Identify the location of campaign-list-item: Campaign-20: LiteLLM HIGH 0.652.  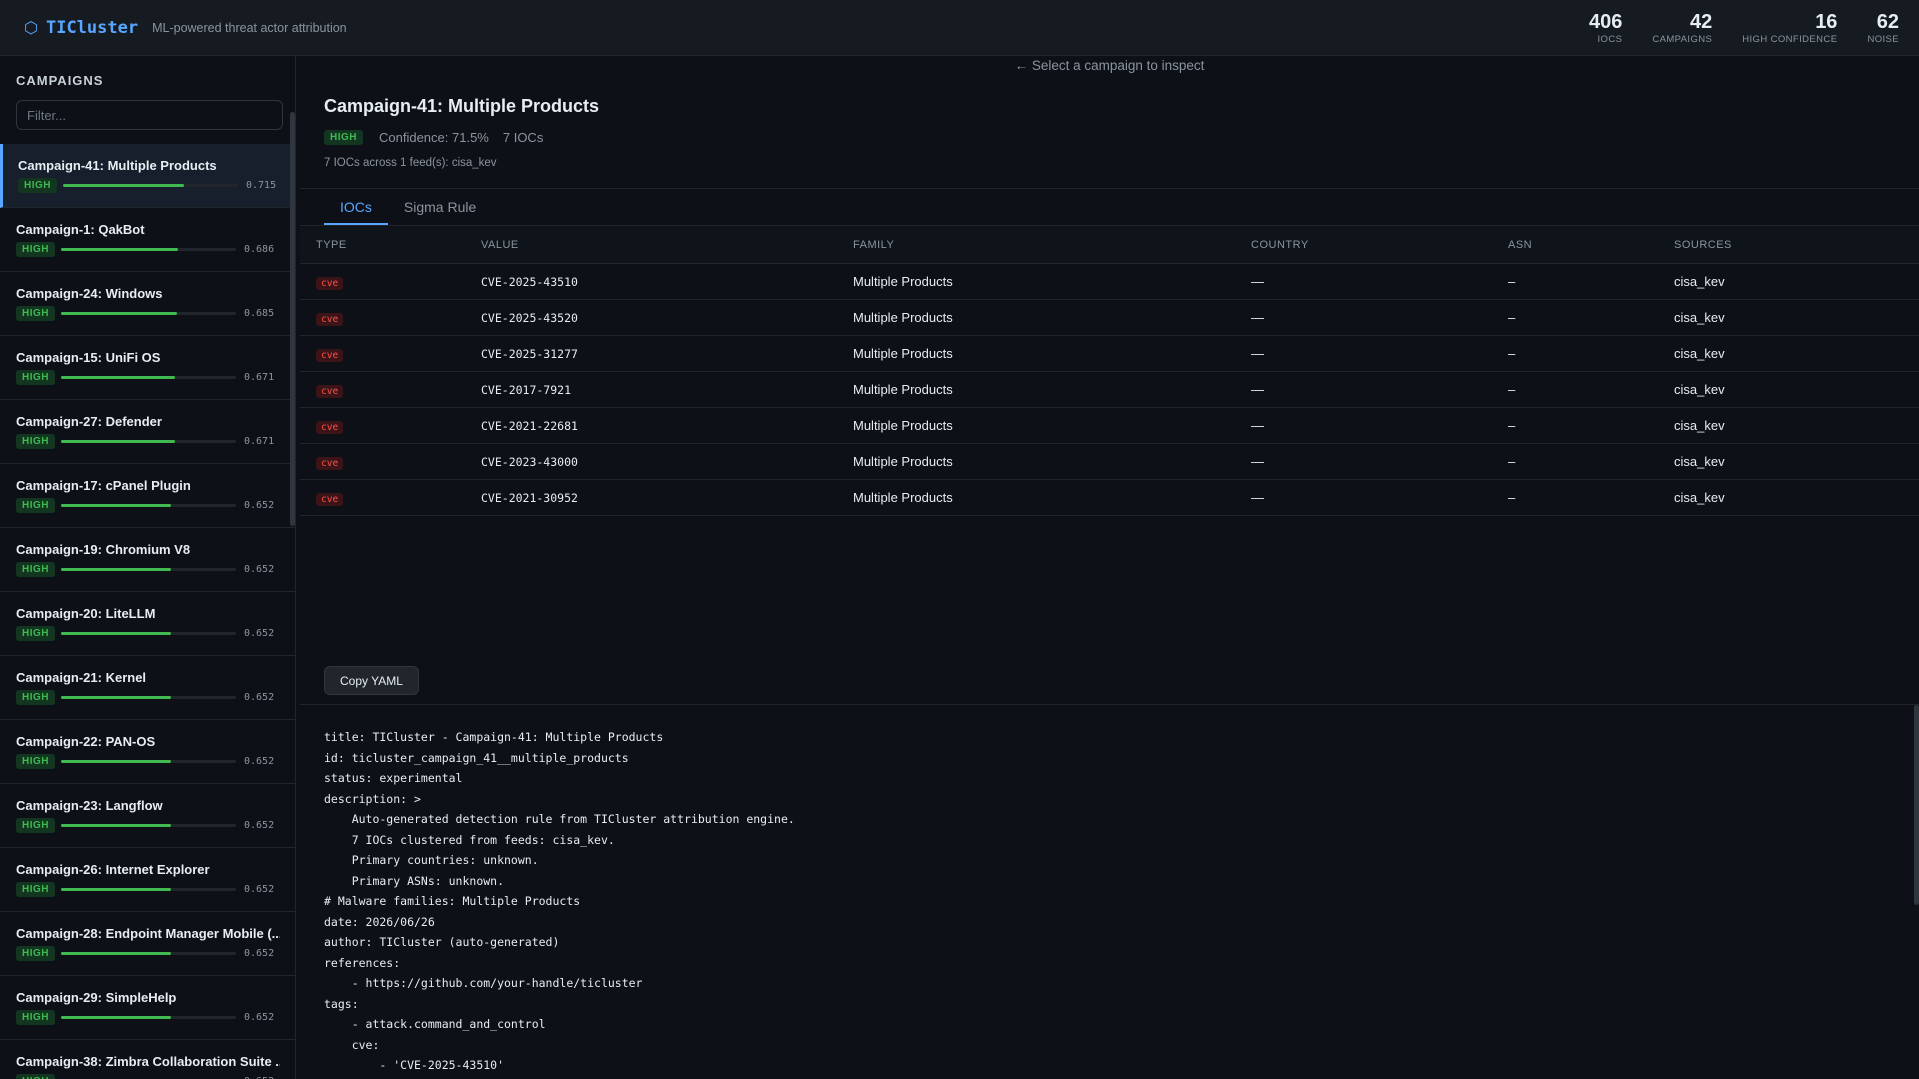
(147, 624).